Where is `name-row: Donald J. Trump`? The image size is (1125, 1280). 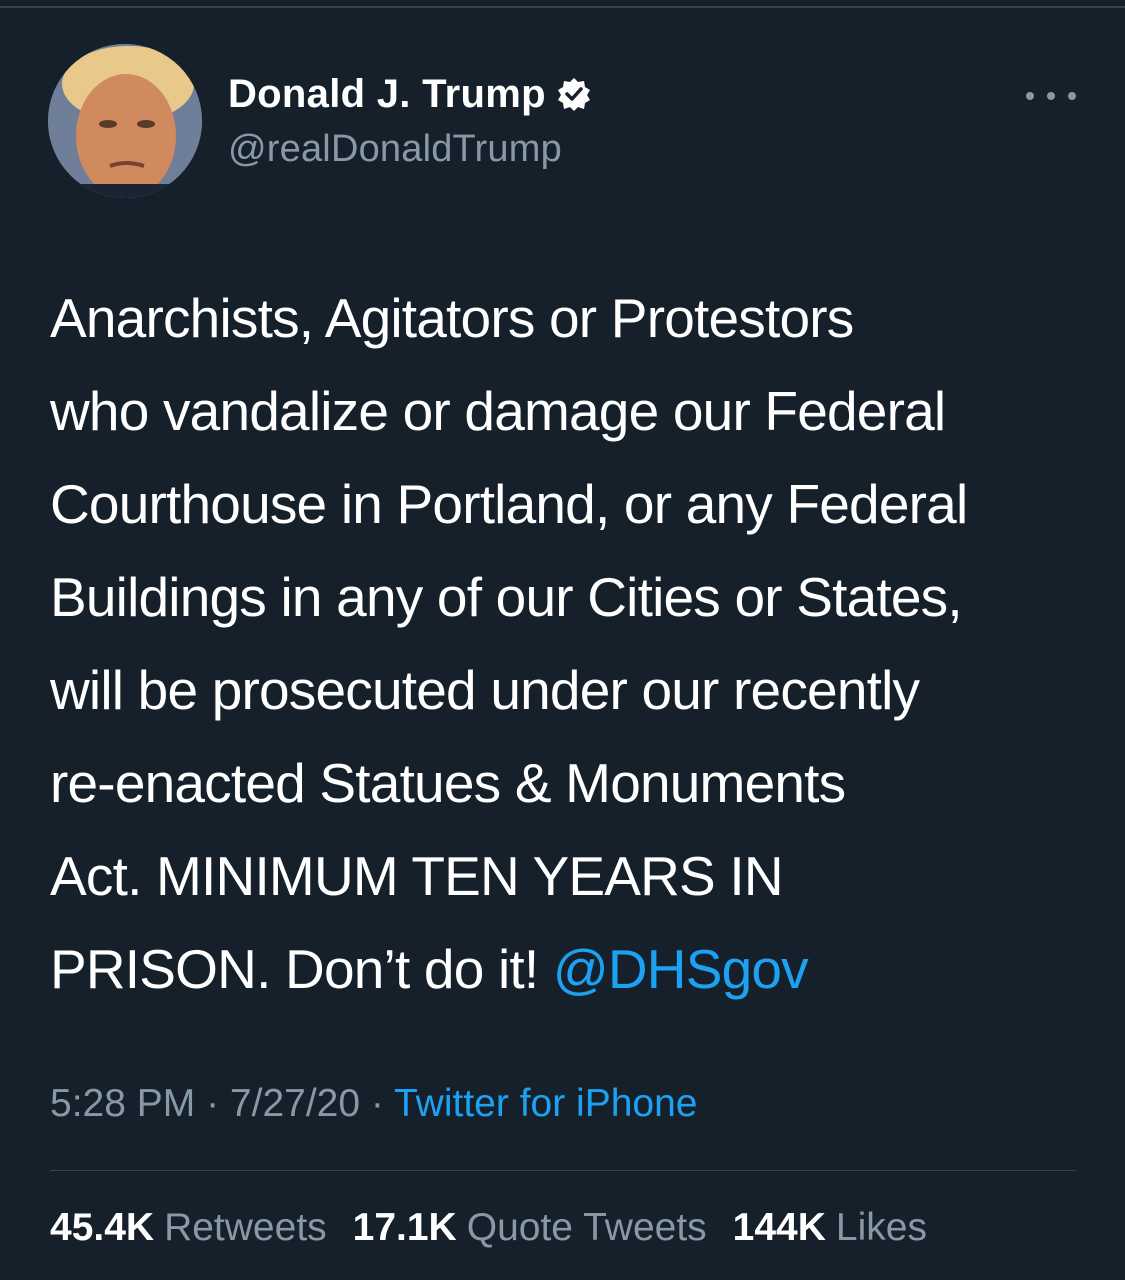
name-row: Donald J. Trump is located at coordinates (410, 94).